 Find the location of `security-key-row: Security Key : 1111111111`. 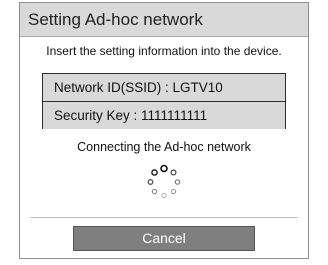

security-key-row: Security Key : 1111111111 is located at coordinates (164, 115).